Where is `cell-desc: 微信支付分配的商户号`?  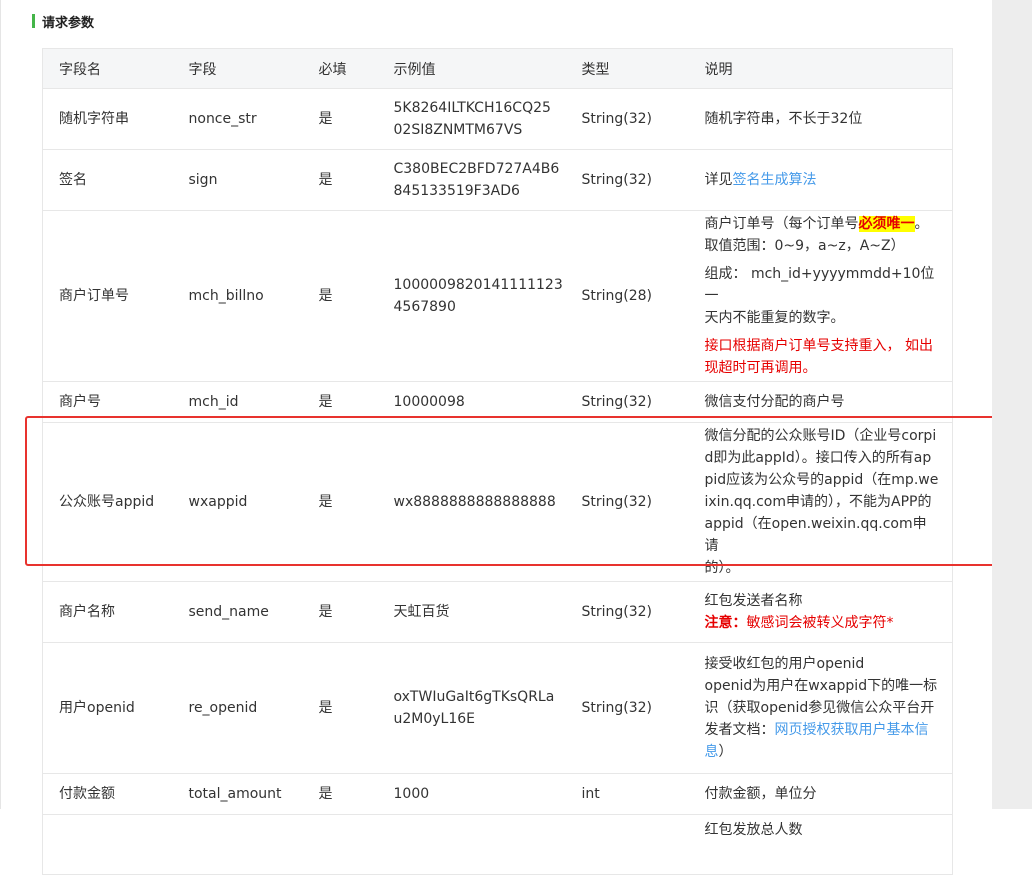 cell-desc: 微信支付分配的商户号 is located at coordinates (820, 402).